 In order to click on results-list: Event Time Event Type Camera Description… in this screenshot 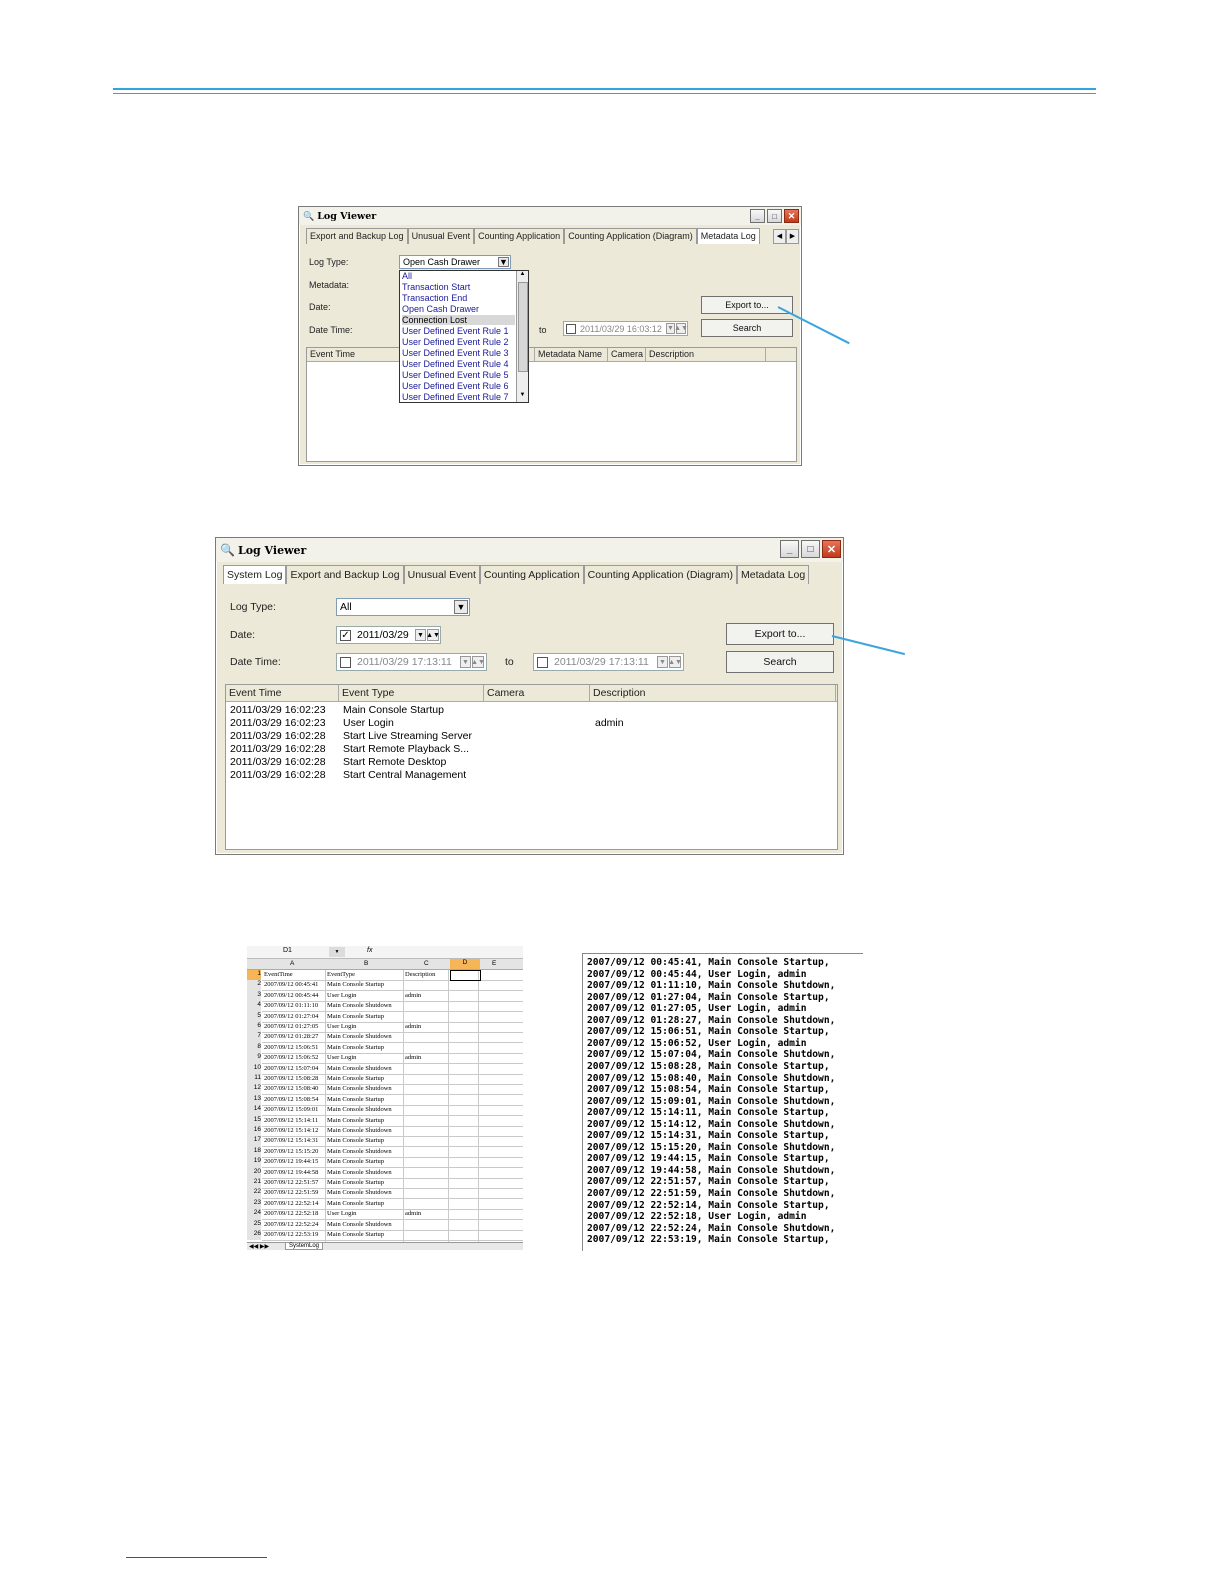, I will do `click(531, 767)`.